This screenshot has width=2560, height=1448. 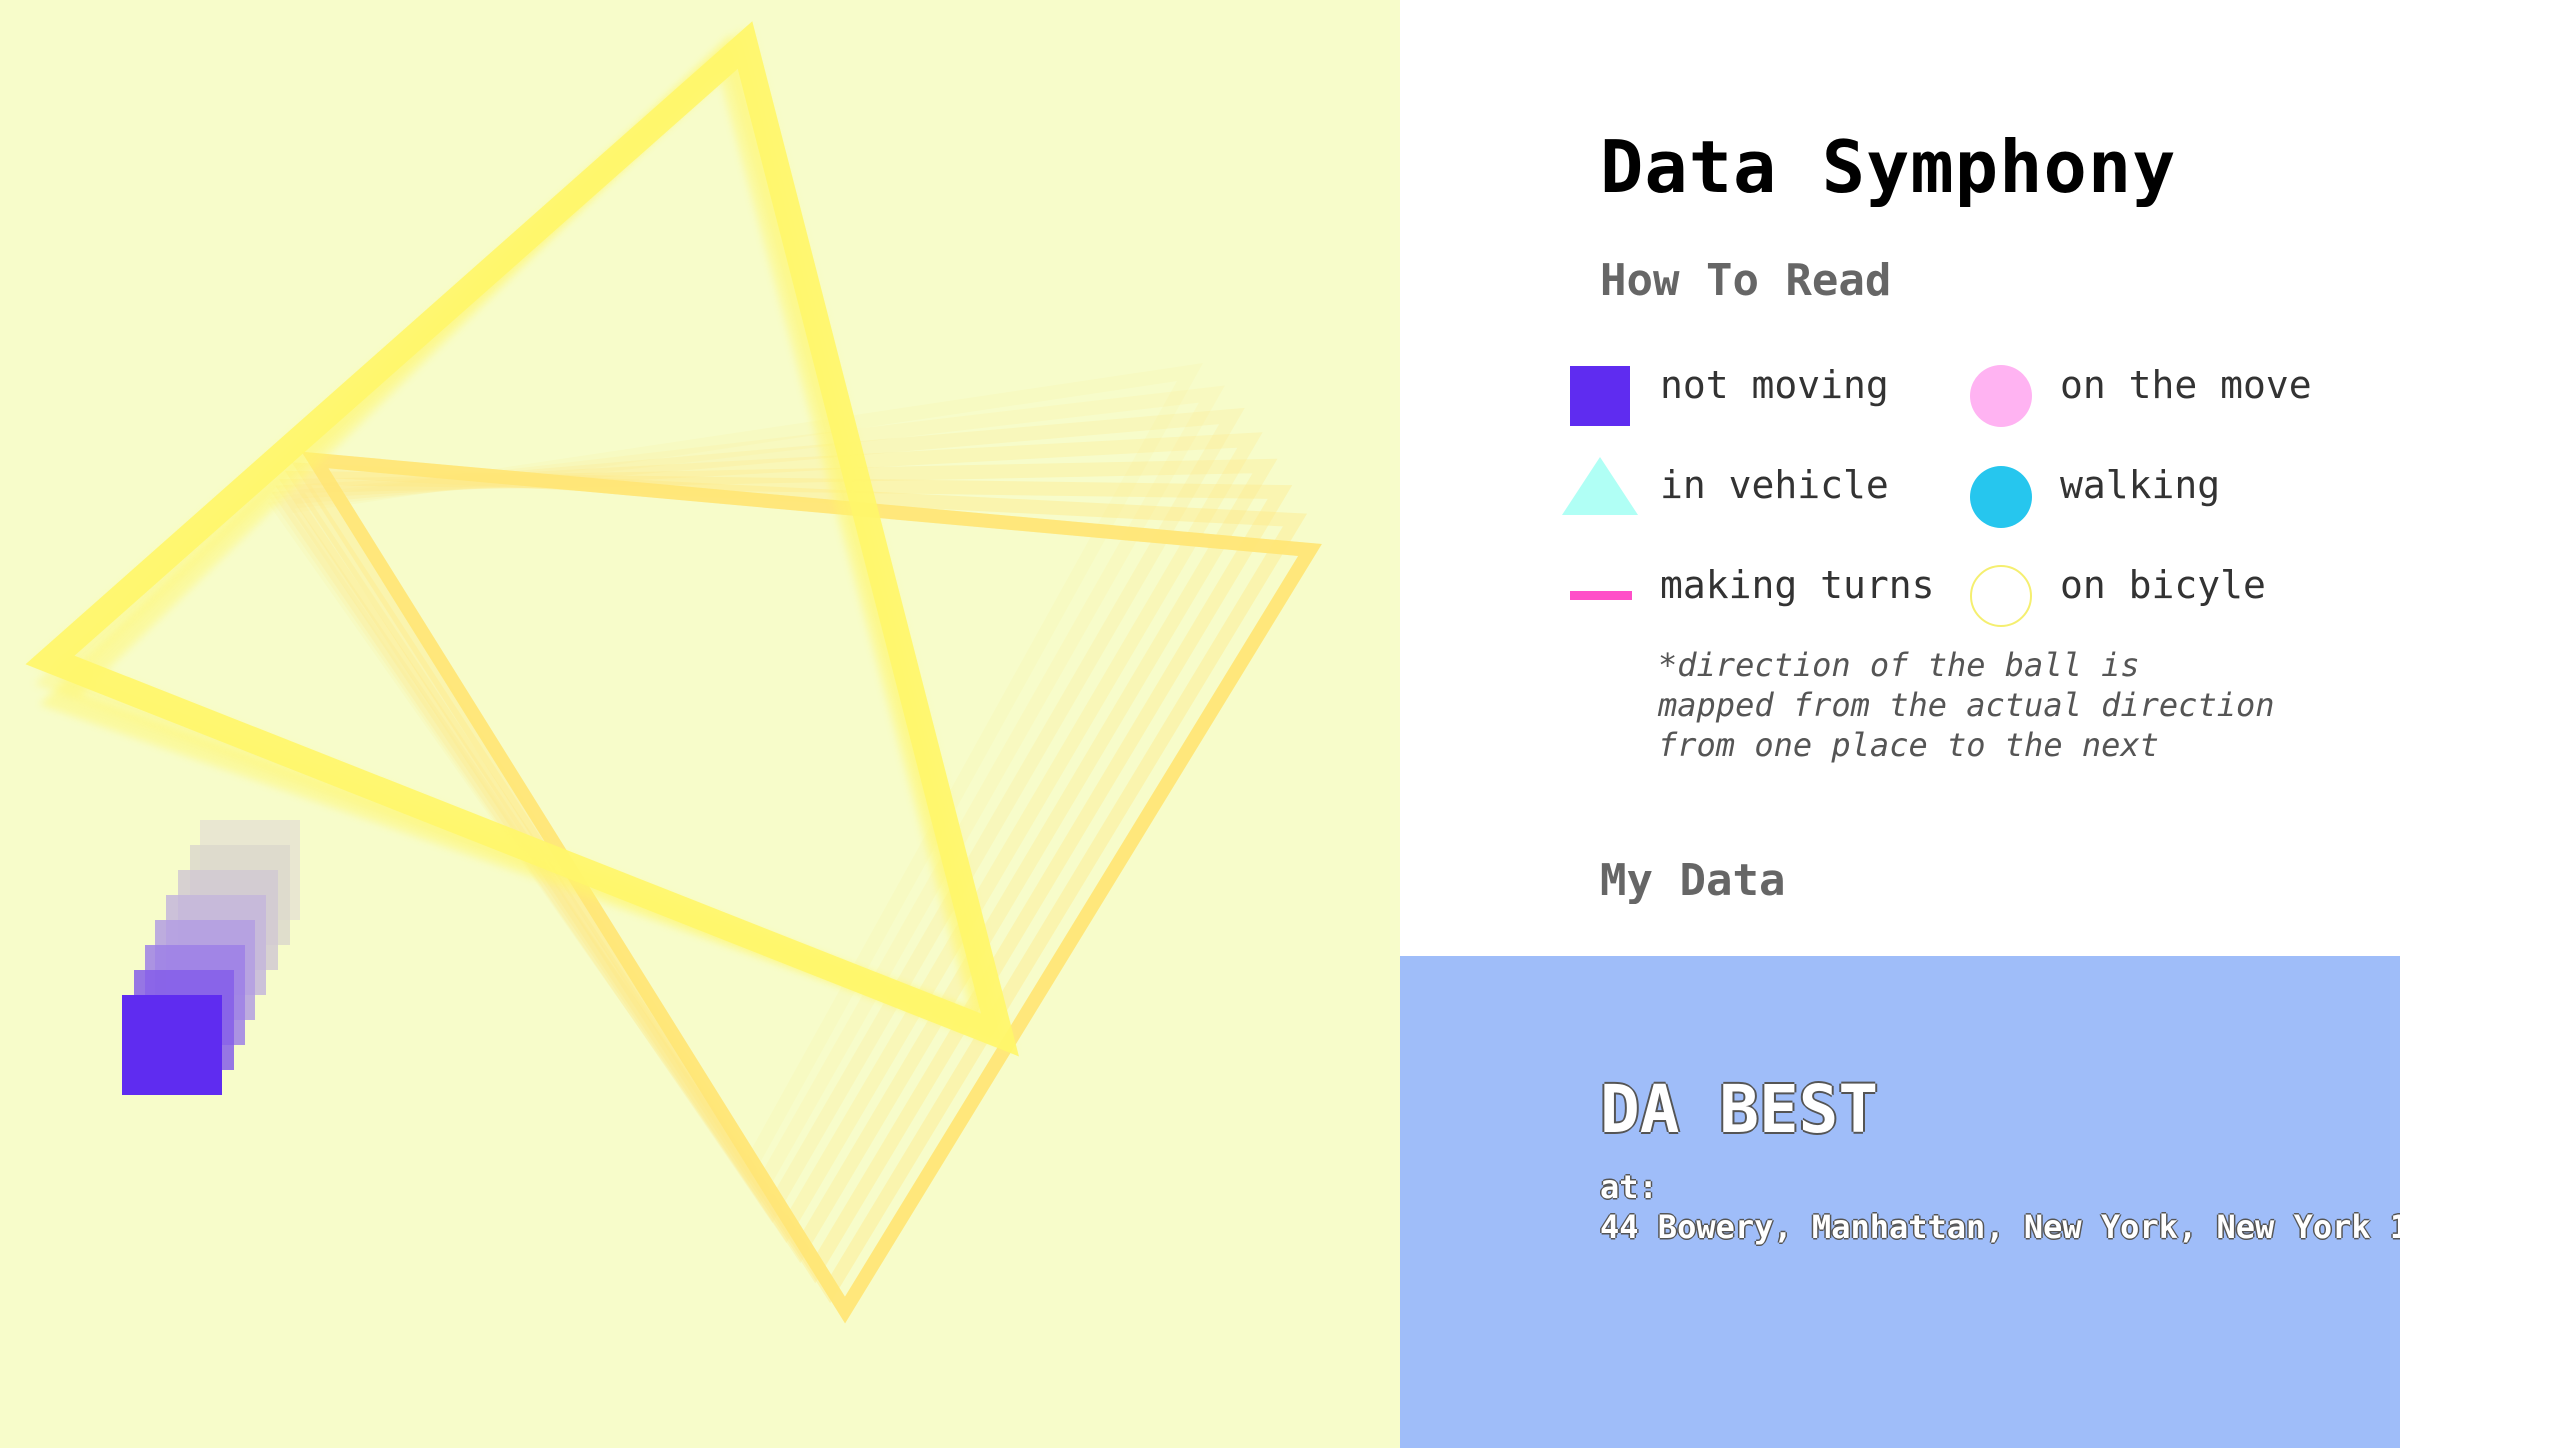 I want to click on on-bicycle-circle-outline-icon, so click(x=2001, y=596).